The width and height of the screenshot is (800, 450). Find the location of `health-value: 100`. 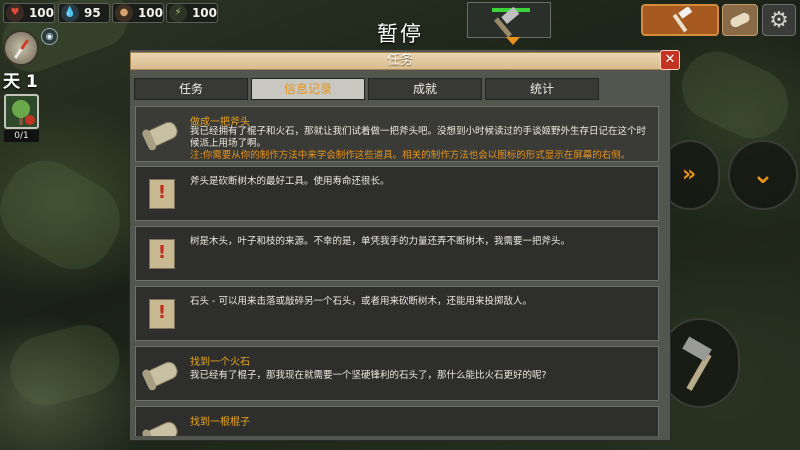

health-value: 100 is located at coordinates (41, 13).